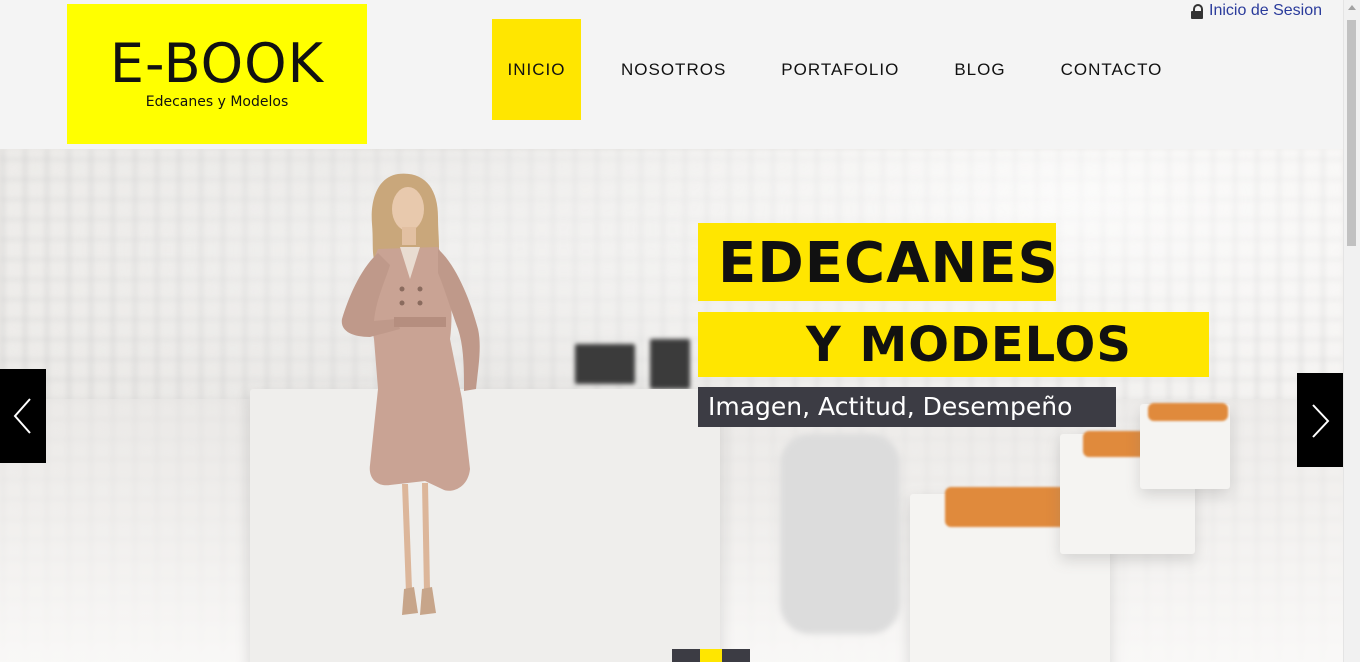 The image size is (1360, 662). What do you see at coordinates (840, 534) in the screenshot?
I see `background-chair` at bounding box center [840, 534].